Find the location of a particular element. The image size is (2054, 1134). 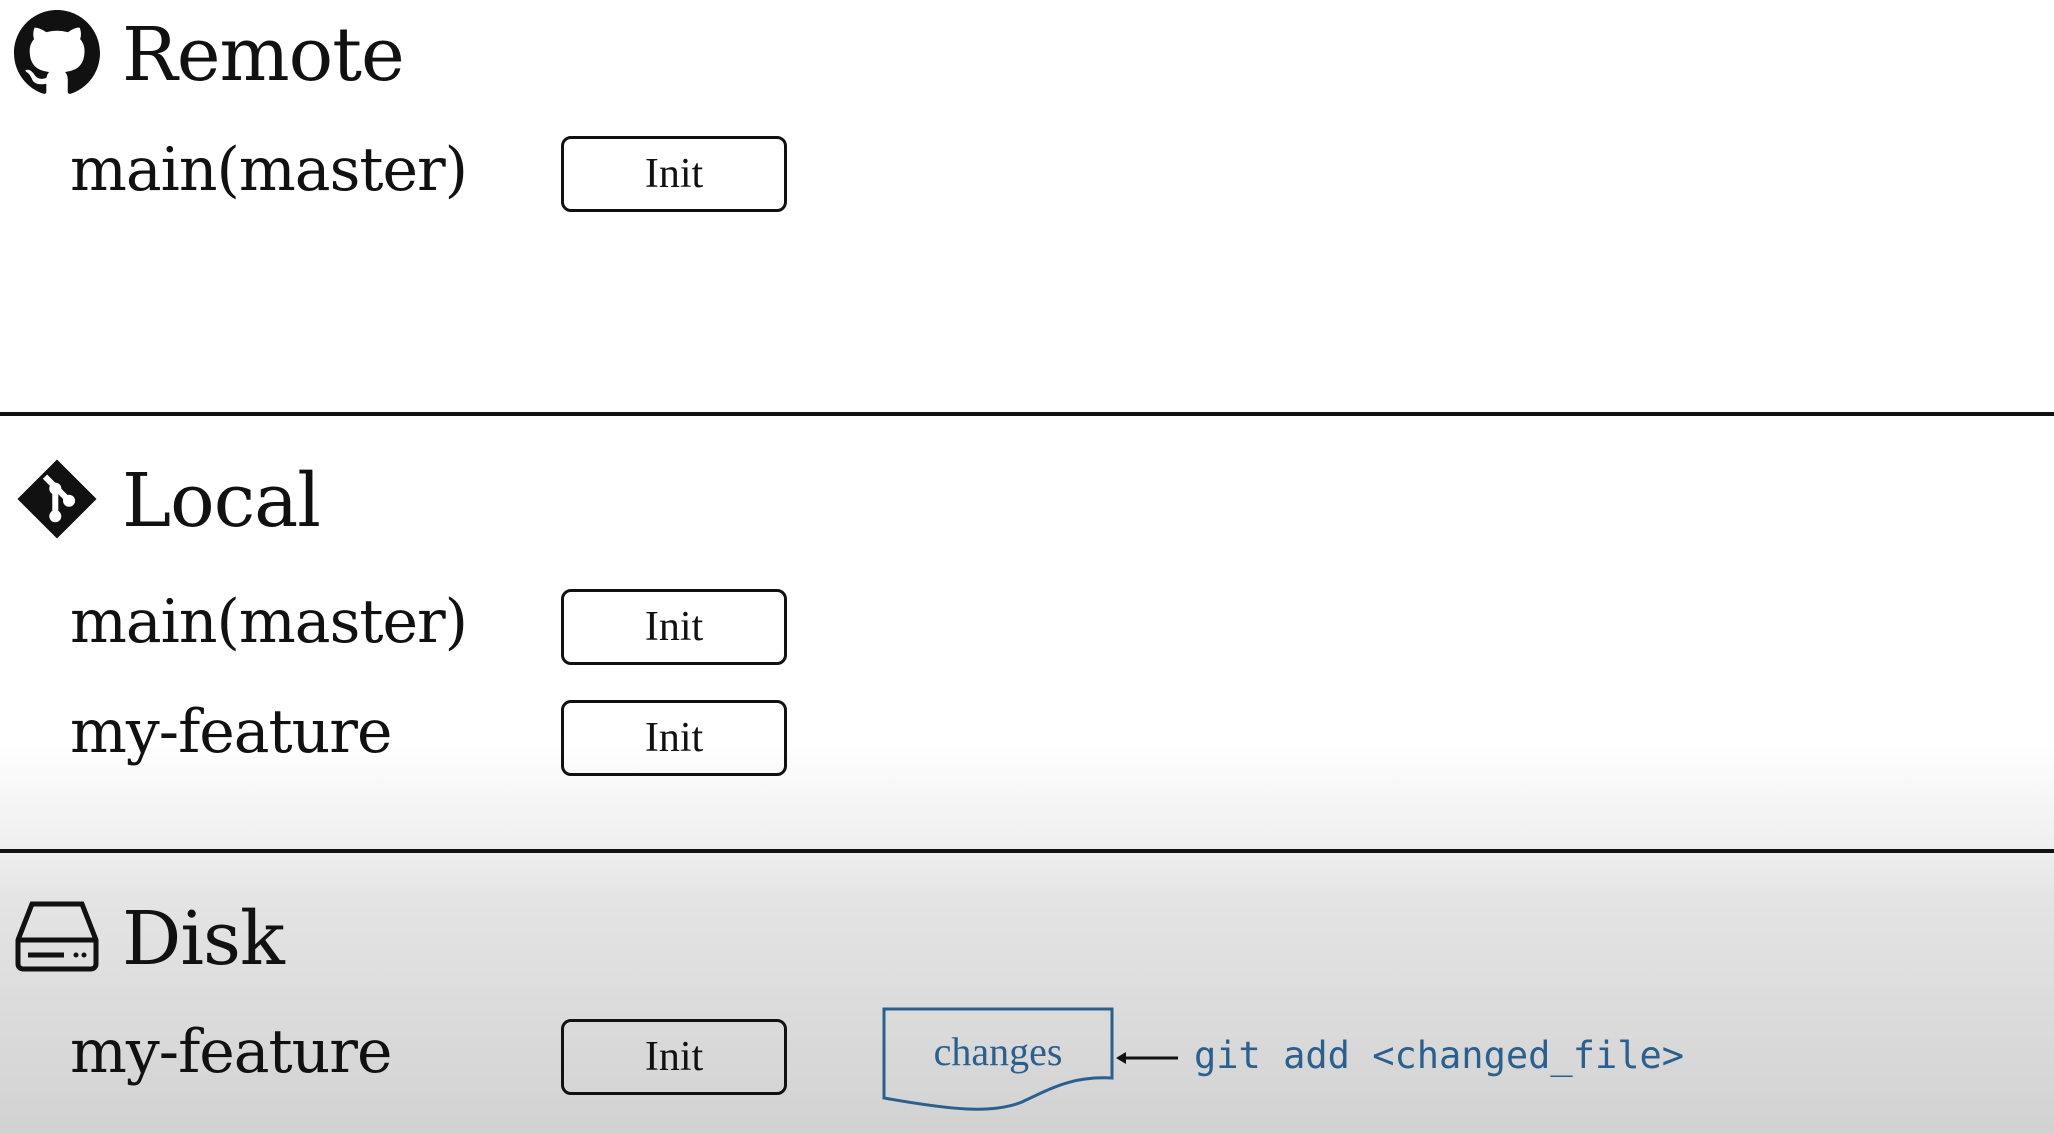

git-add-command: git add <changed_file> is located at coordinates (1439, 1055).